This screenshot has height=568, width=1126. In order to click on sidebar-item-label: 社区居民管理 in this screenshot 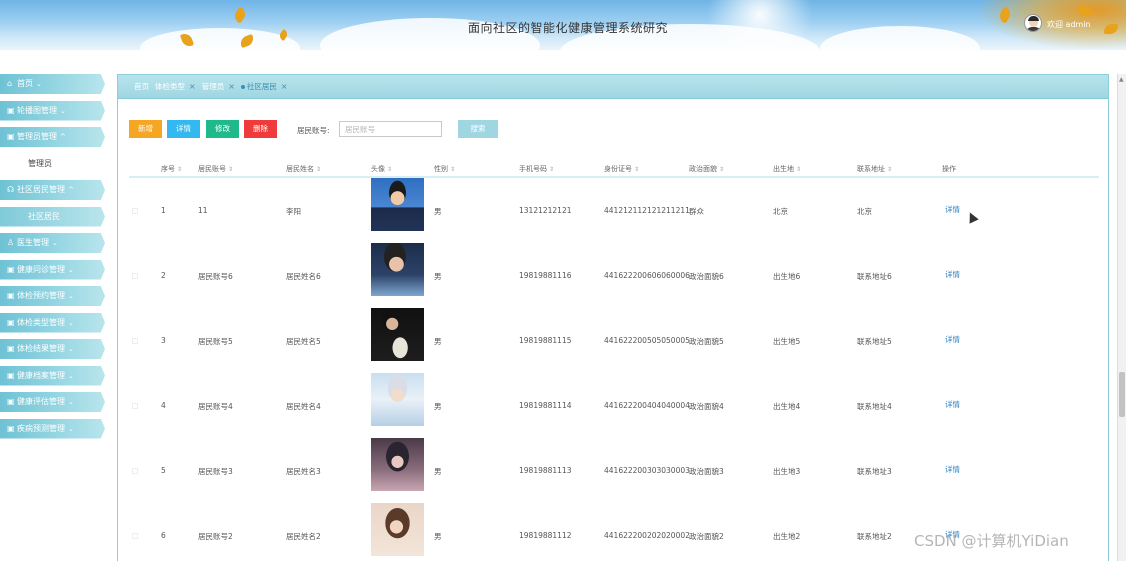, I will do `click(41, 189)`.